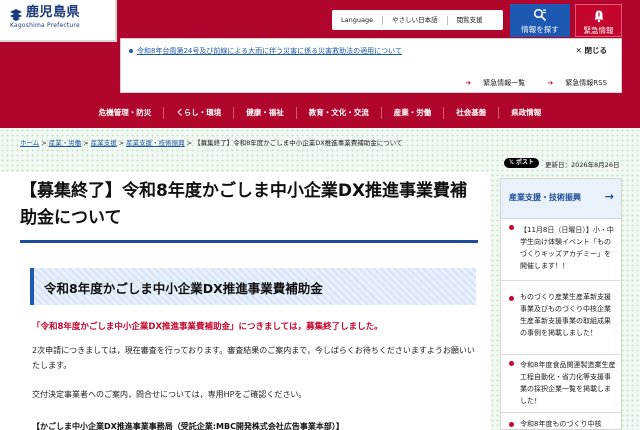 Image resolution: width=640 pixels, height=430 pixels. Describe the element at coordinates (338, 113) in the screenshot. I see `nav-item-education: 教育・文化・交流` at that location.